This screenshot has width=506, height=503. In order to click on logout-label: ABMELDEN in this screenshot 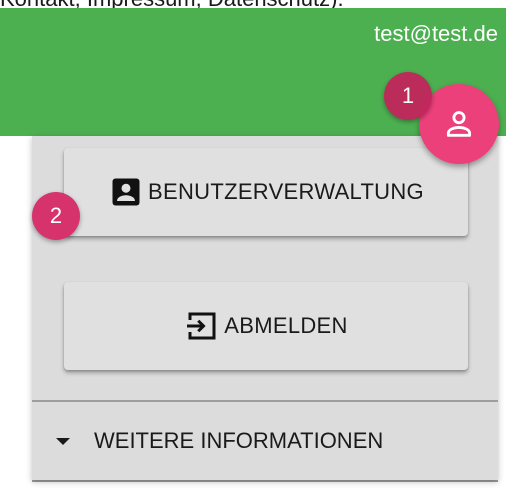, I will do `click(286, 325)`.